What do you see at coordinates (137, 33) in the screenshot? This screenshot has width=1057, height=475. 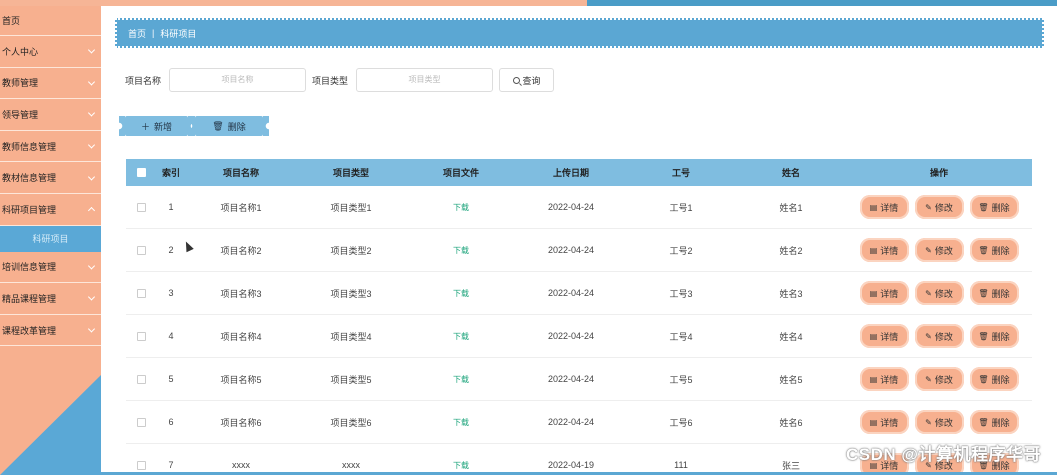 I see `breadcrumb-home: 首页` at bounding box center [137, 33].